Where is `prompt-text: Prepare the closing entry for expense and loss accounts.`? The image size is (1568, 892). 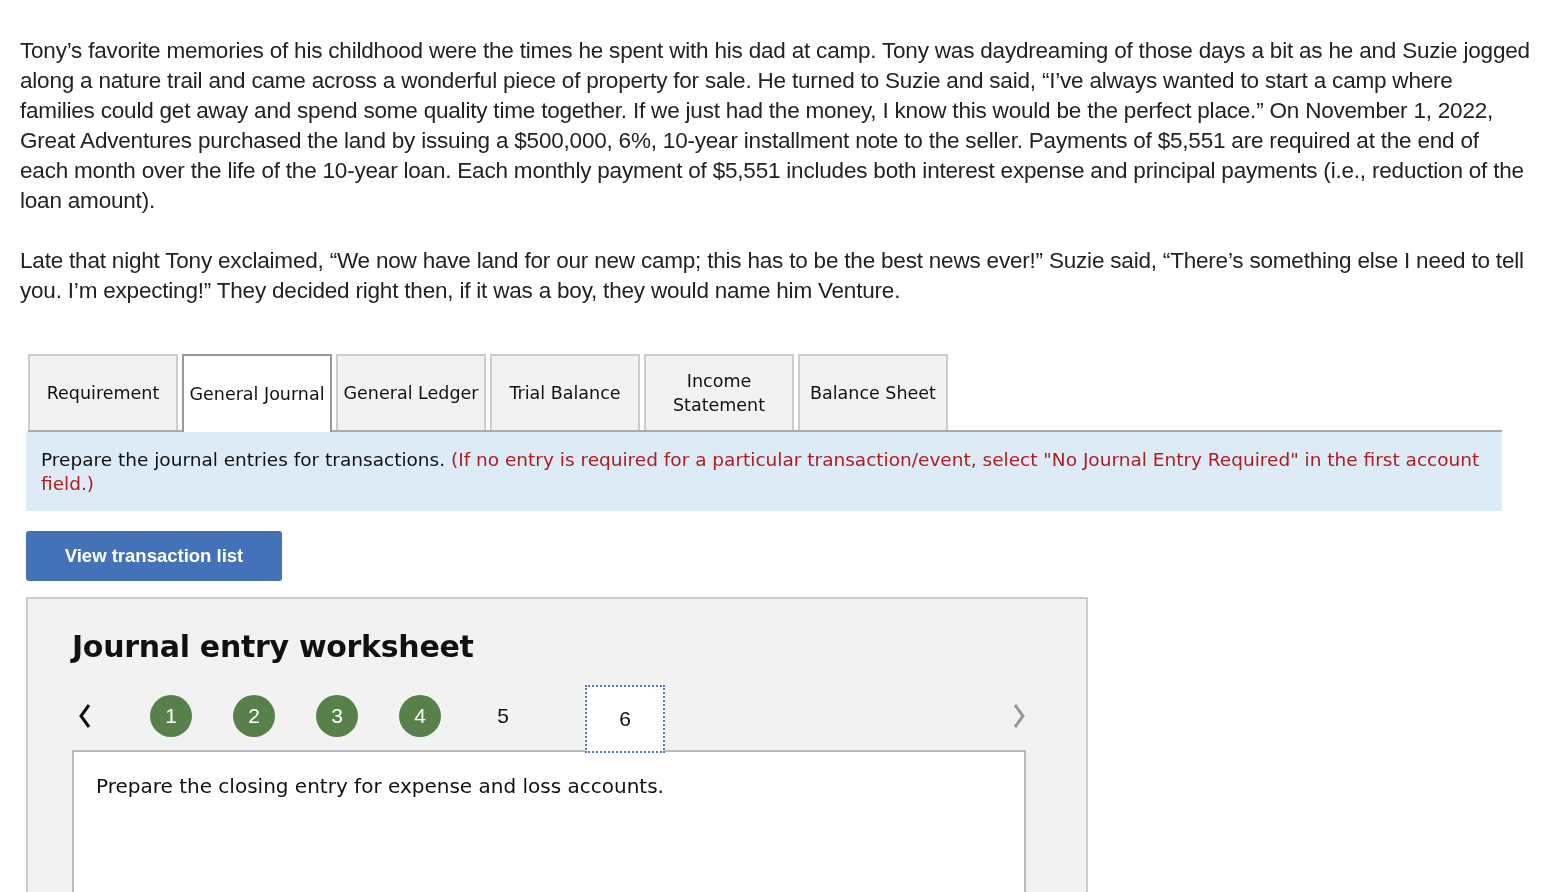
prompt-text: Prepare the closing entry for expense and loss accounts. is located at coordinates (380, 786).